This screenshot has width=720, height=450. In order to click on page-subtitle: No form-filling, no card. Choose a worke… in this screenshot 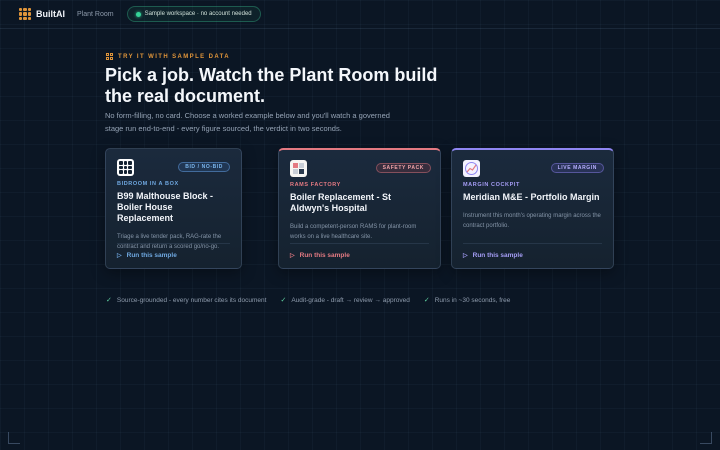, I will do `click(247, 122)`.